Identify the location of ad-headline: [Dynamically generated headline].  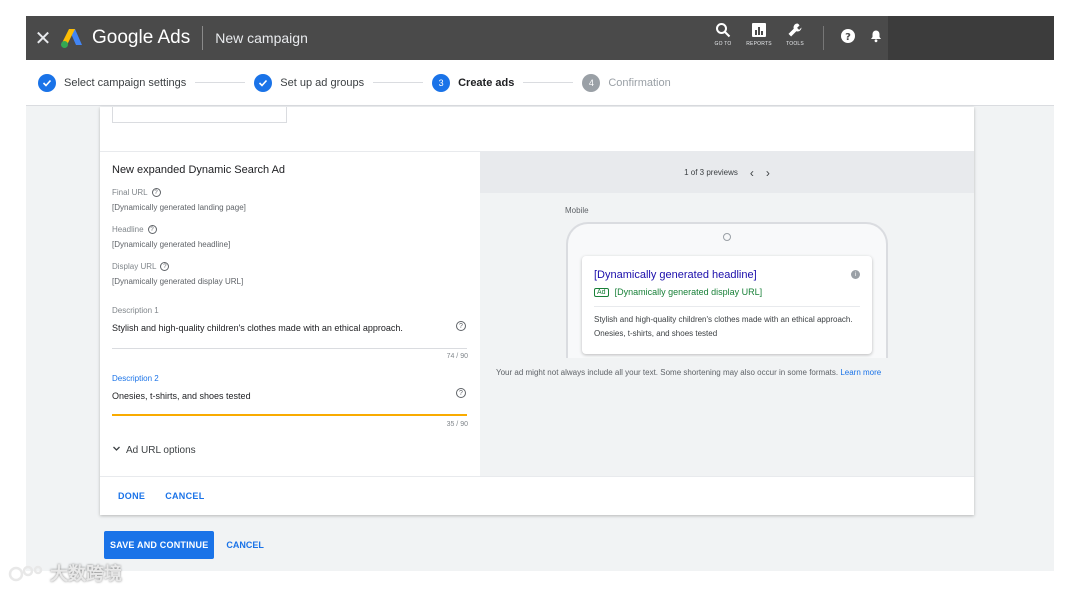
(675, 275).